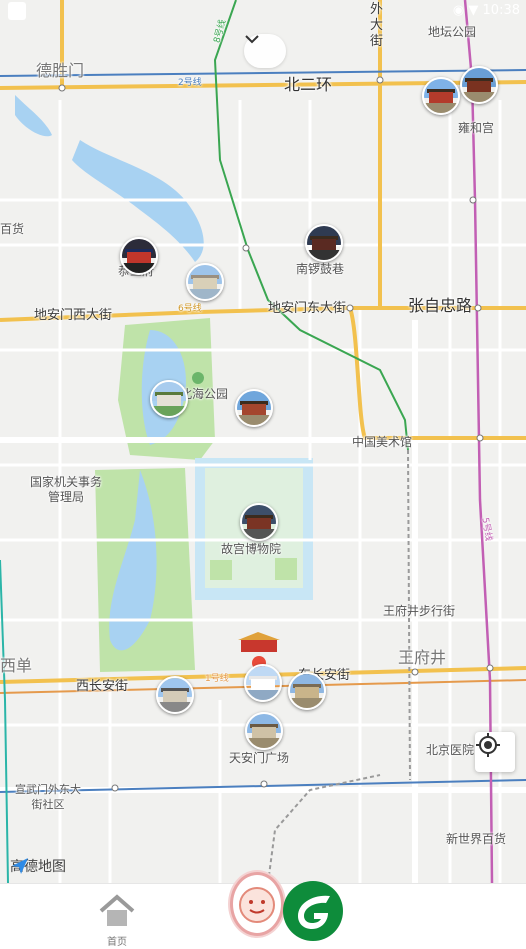  I want to click on locate-button, so click(495, 752).